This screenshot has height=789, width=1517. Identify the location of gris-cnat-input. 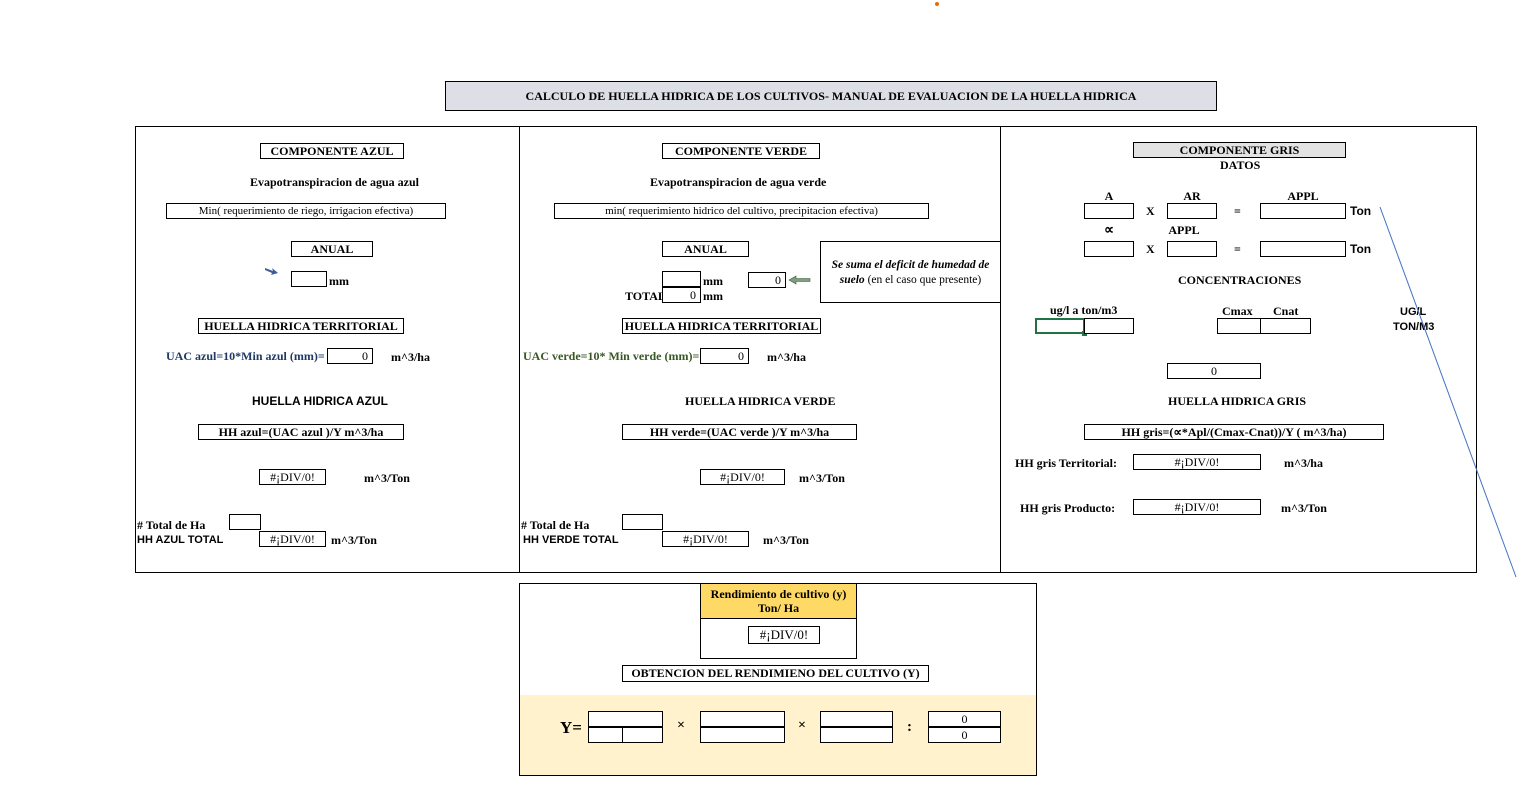
(1285, 326).